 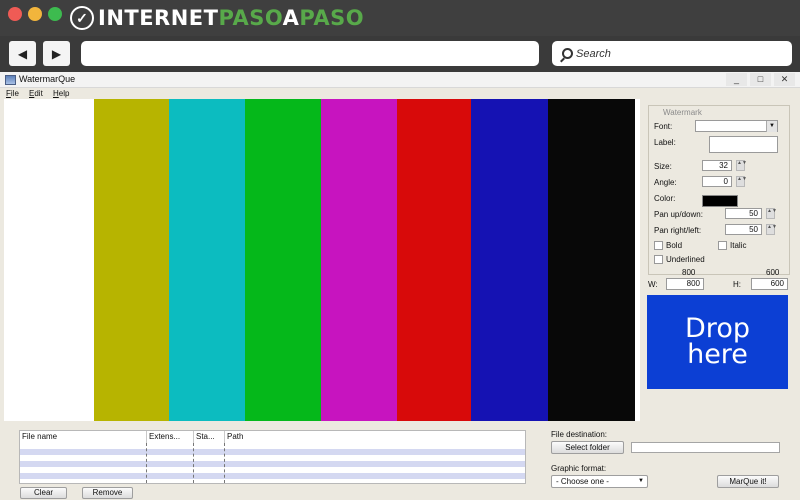 I want to click on zoom-window-icon, so click(x=55, y=14).